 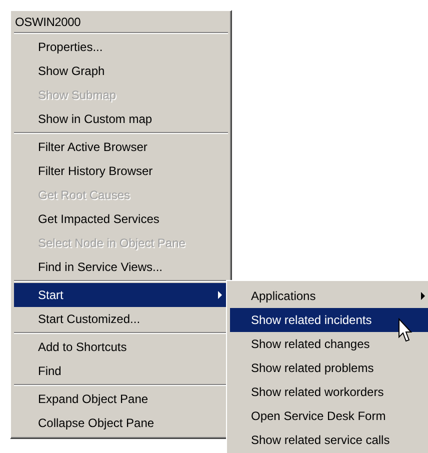 I want to click on submenu-item: Open Service Desk Form, so click(x=329, y=416).